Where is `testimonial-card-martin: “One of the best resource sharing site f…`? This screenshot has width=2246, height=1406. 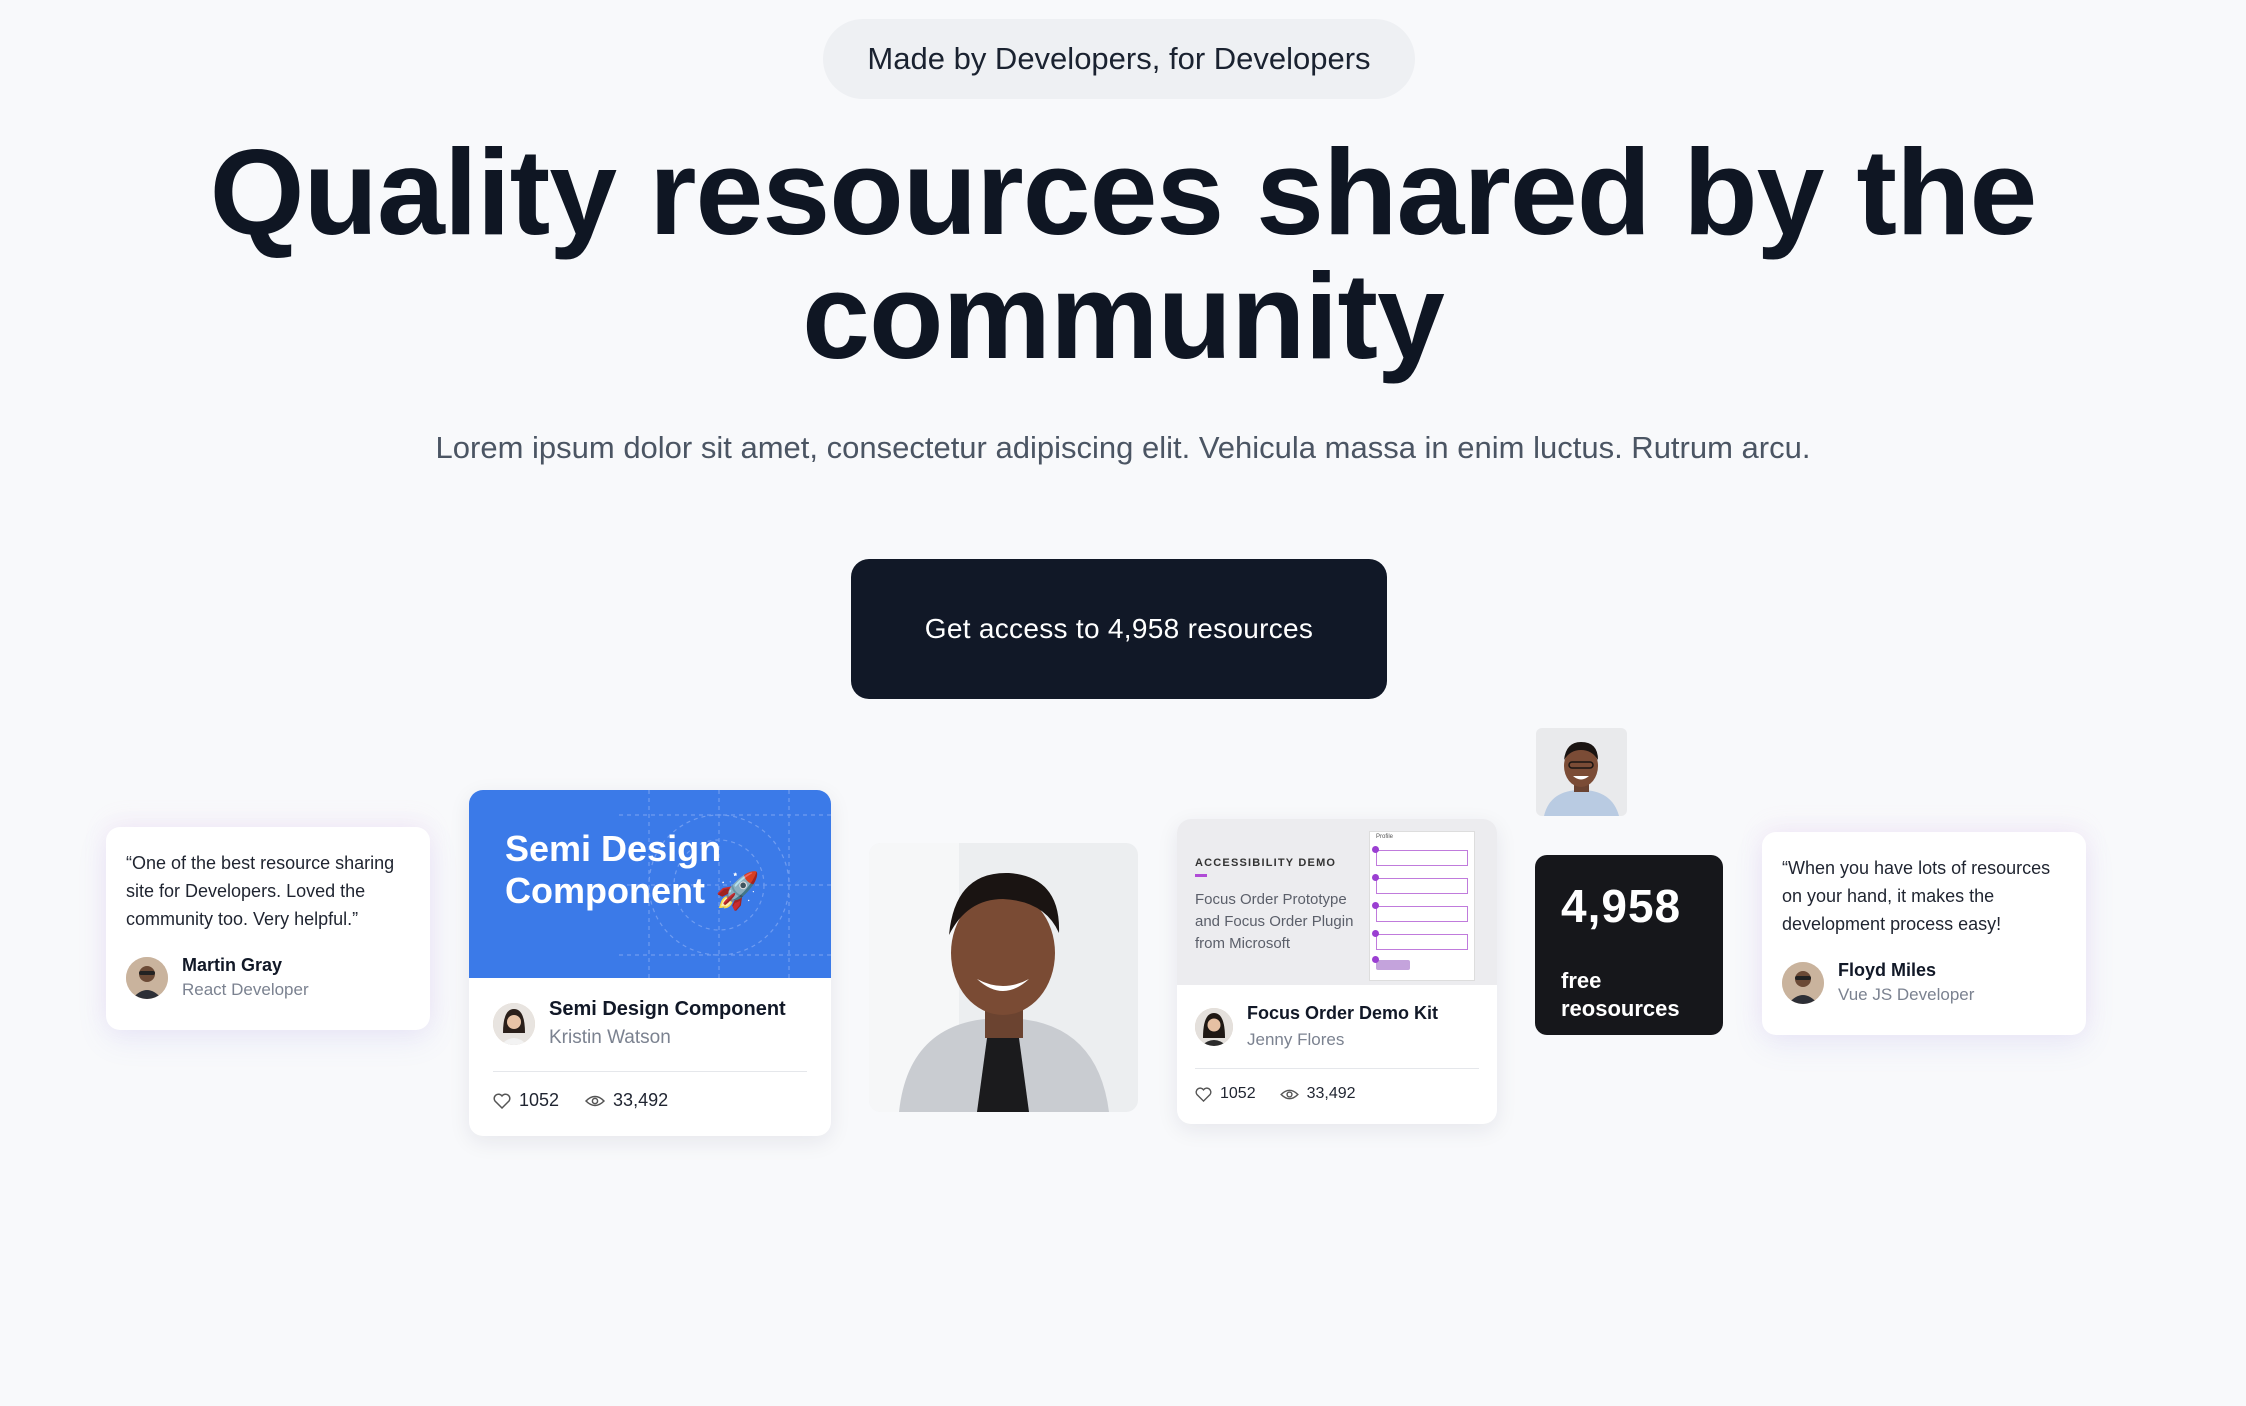 testimonial-card-martin: “One of the best resource sharing site f… is located at coordinates (268, 928).